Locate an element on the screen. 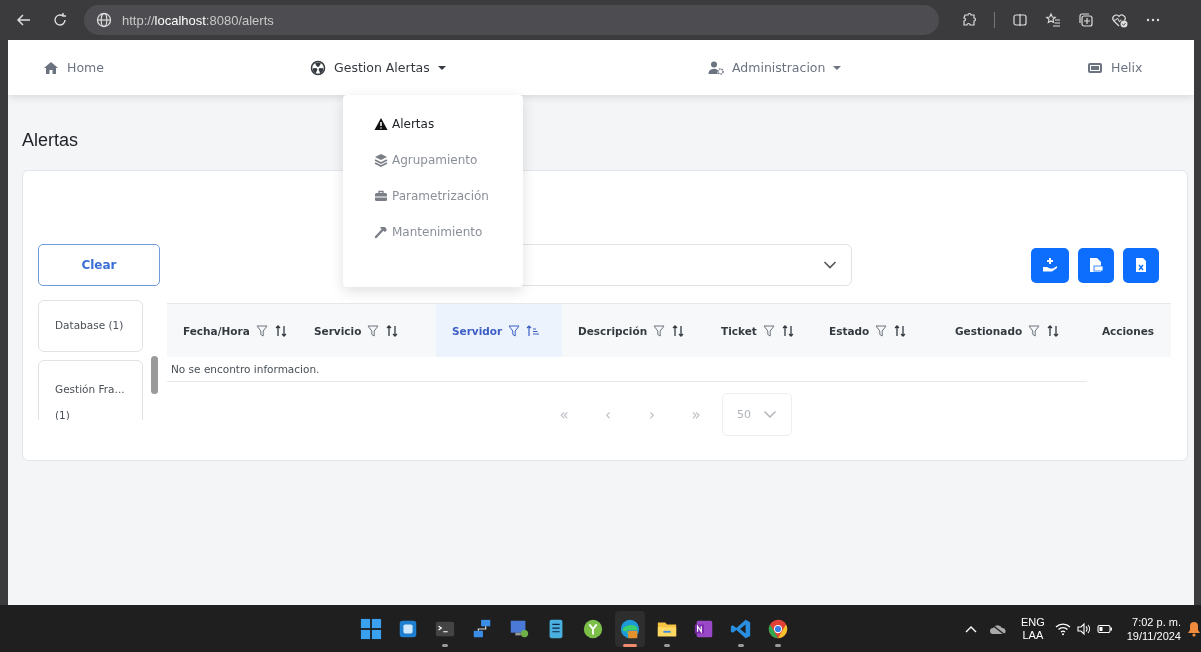 This screenshot has width=1201, height=652. language-indicator: ENG is located at coordinates (1032, 622).